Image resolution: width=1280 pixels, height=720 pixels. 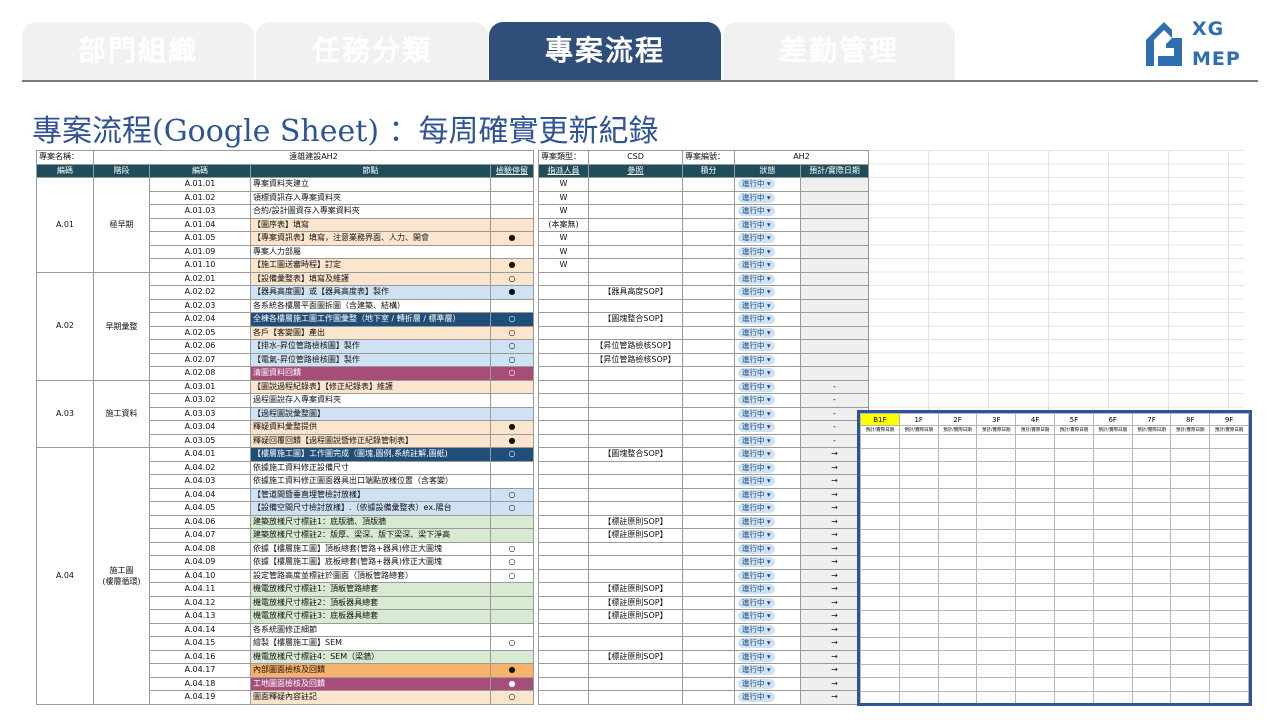 What do you see at coordinates (635, 656) in the screenshot?
I see `reference-cell: 【標註原則SOP】` at bounding box center [635, 656].